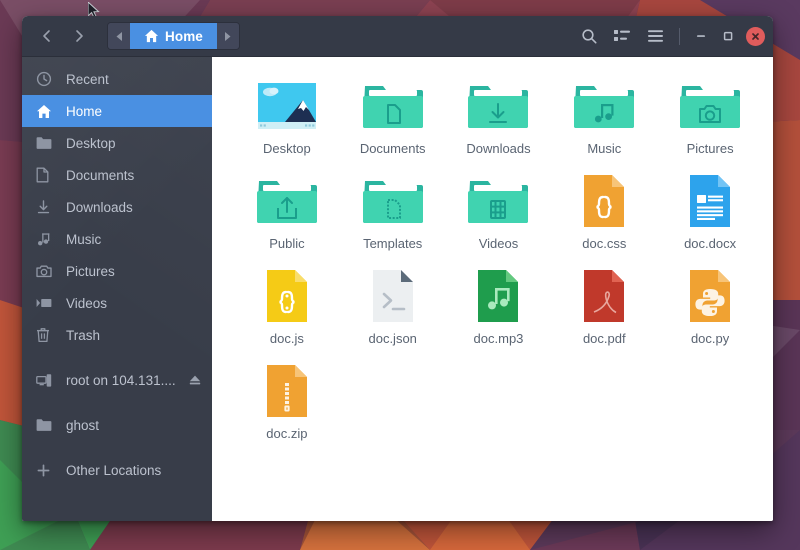 This screenshot has width=800, height=550. What do you see at coordinates (710, 296) in the screenshot?
I see `file-py-icon` at bounding box center [710, 296].